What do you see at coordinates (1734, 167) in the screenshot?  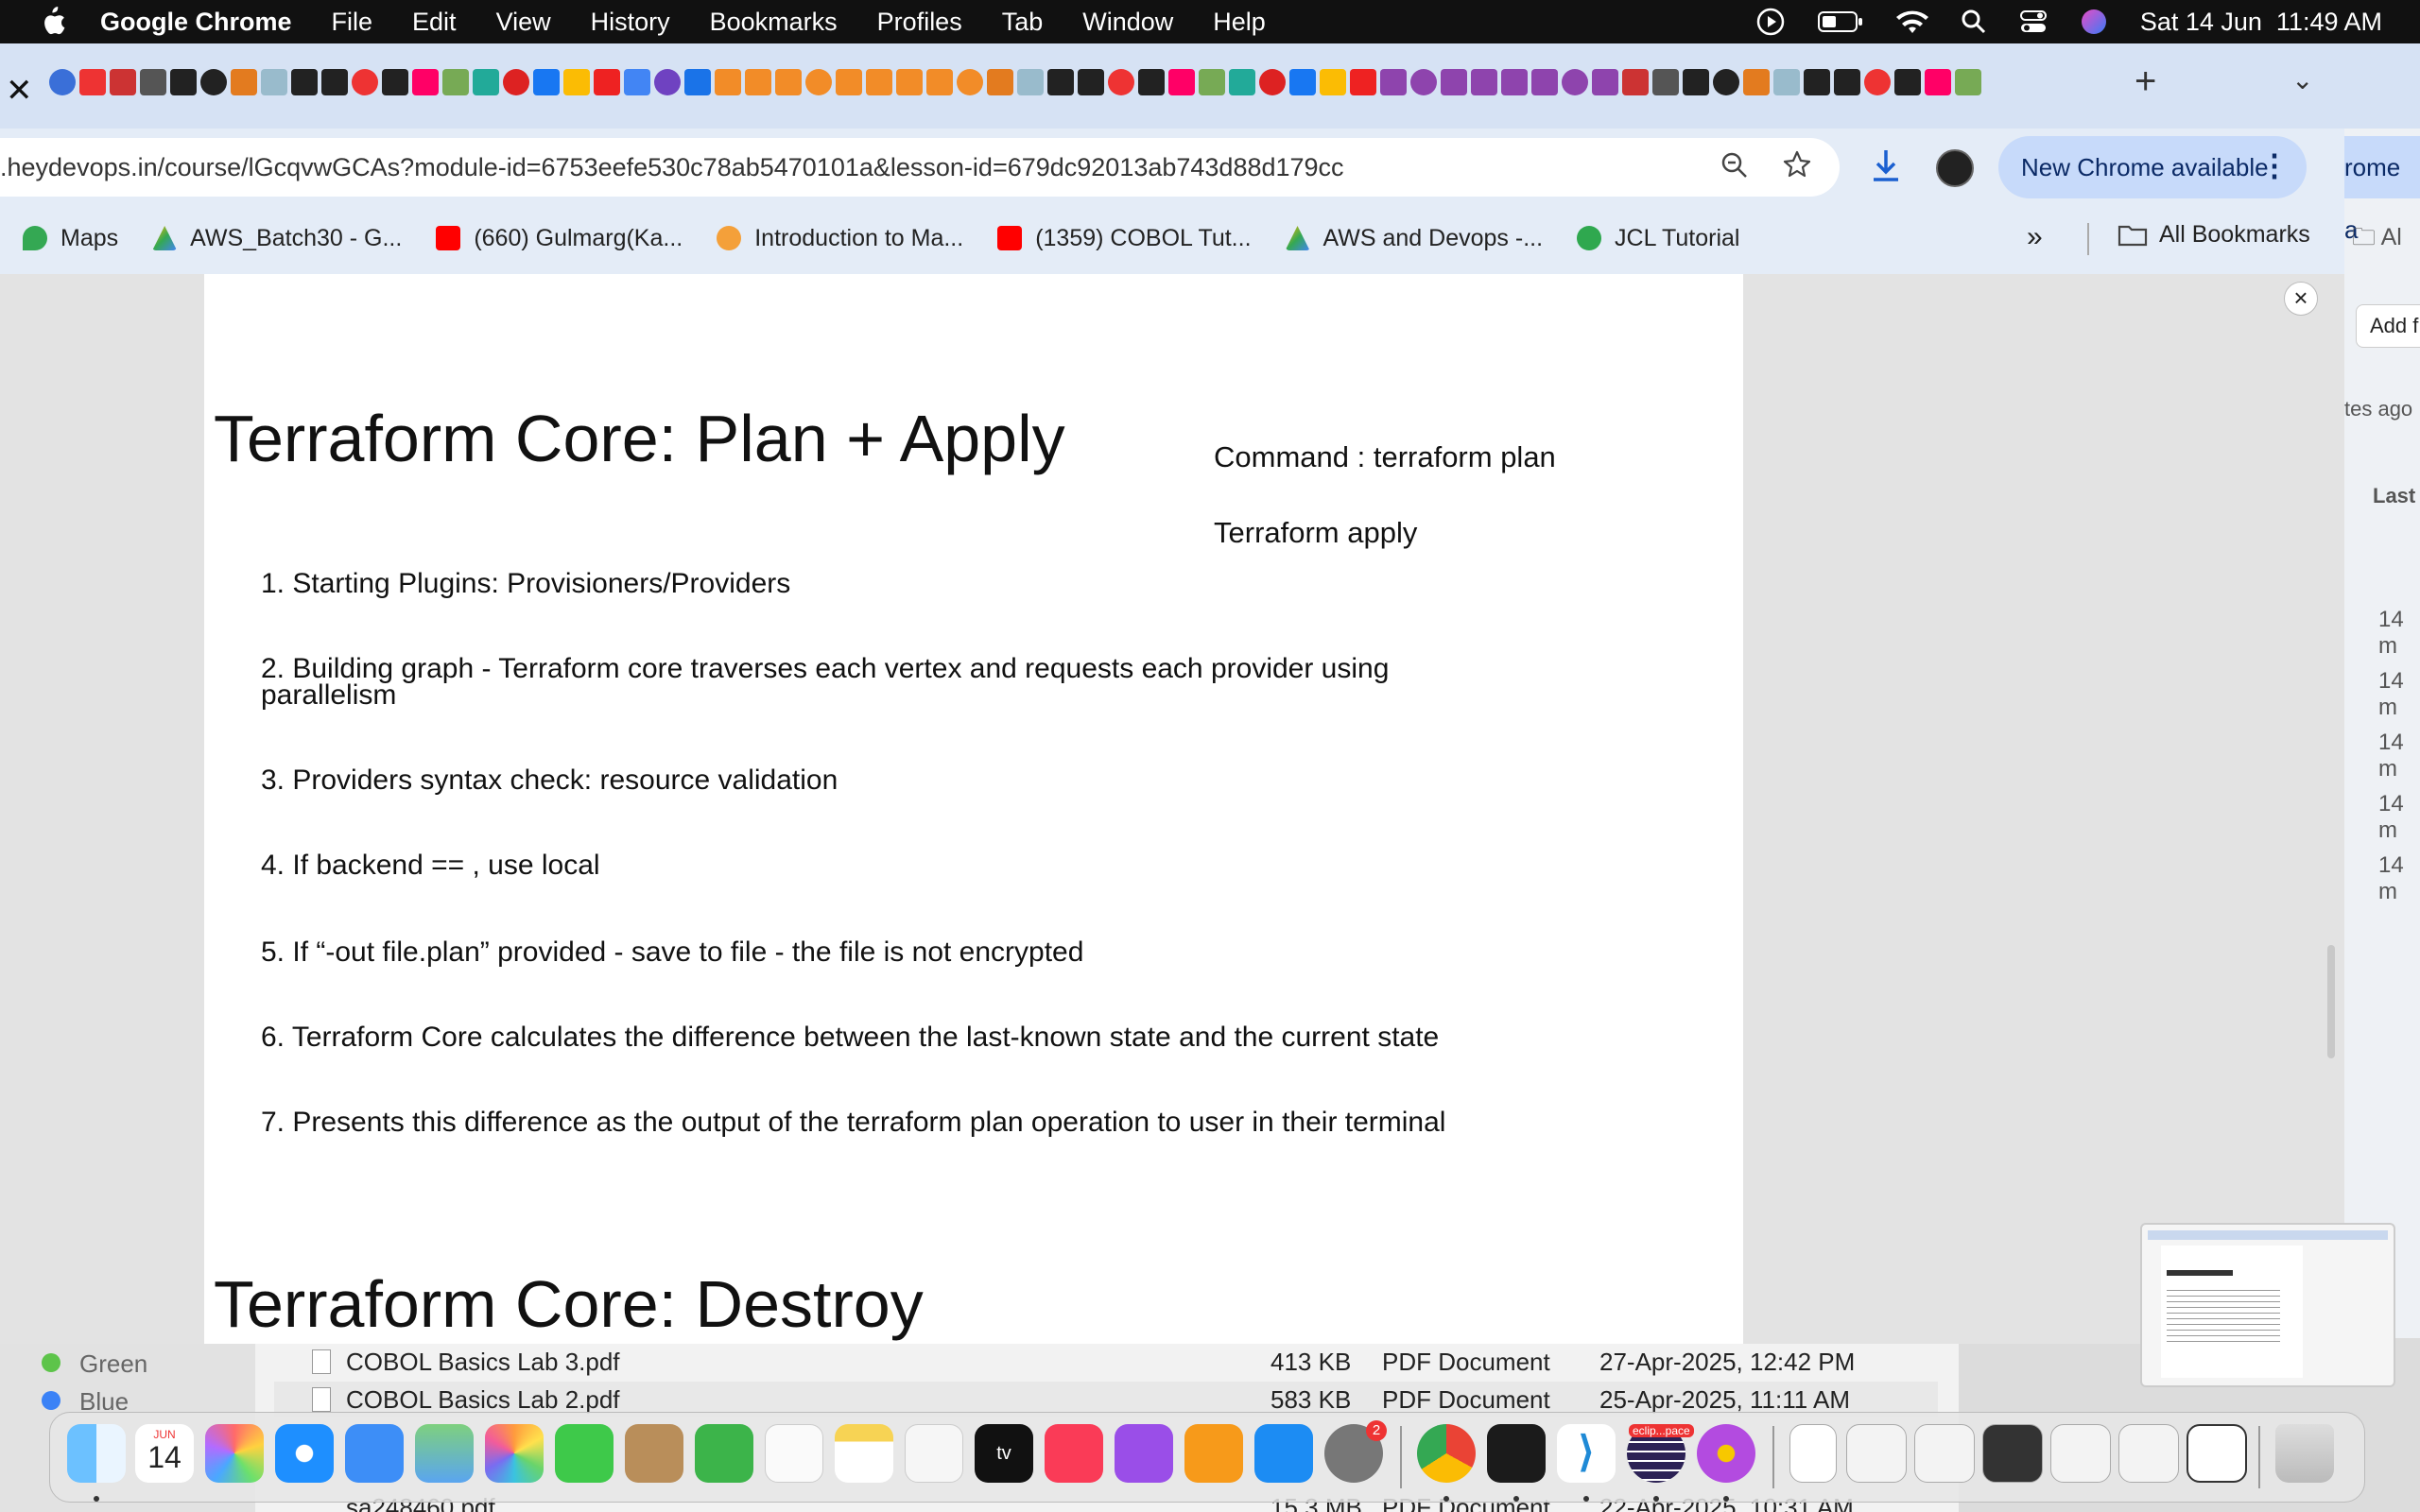 I see `zoom-icon` at bounding box center [1734, 167].